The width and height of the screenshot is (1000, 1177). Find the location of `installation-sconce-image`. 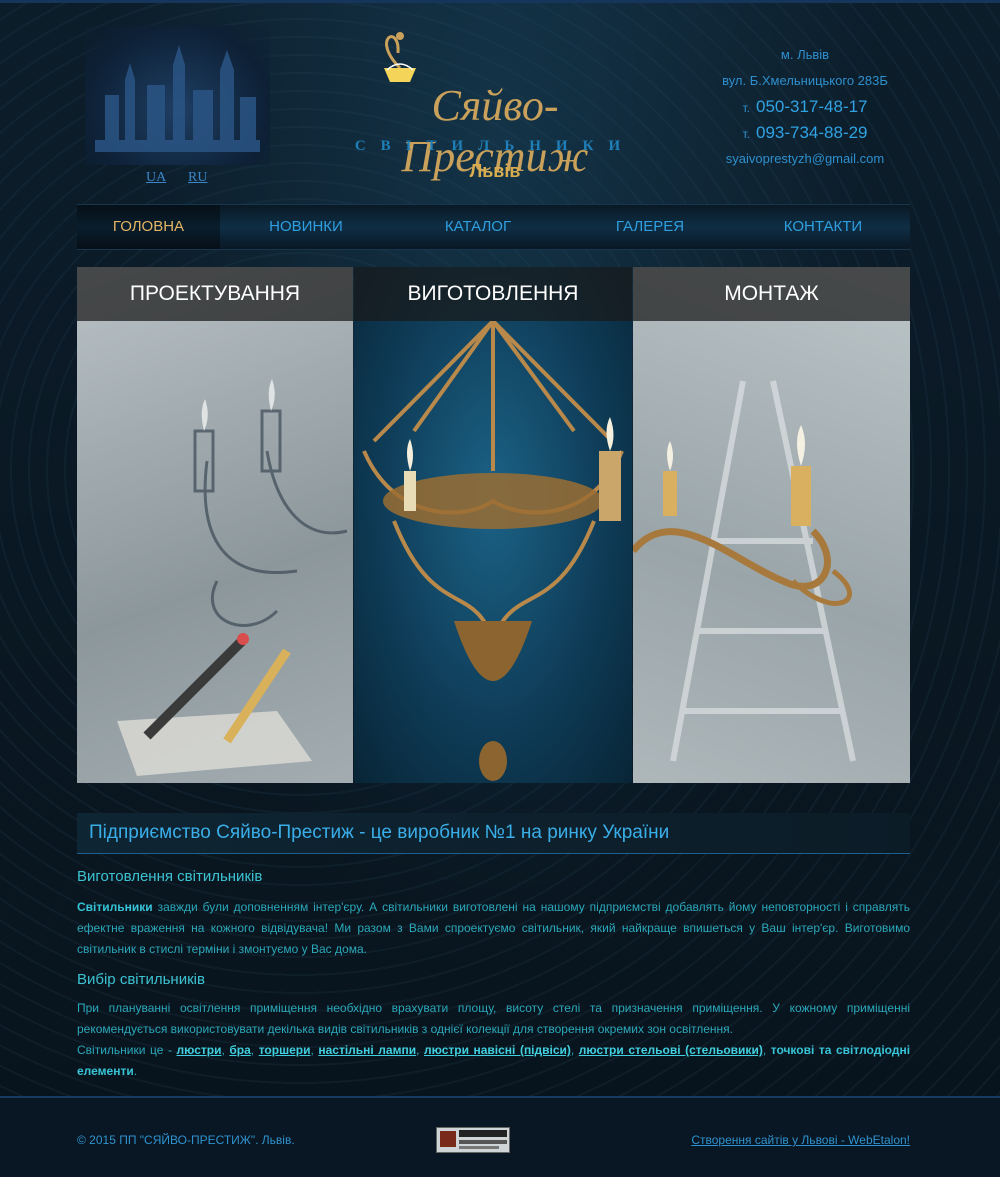

installation-sconce-image is located at coordinates (744, 571).